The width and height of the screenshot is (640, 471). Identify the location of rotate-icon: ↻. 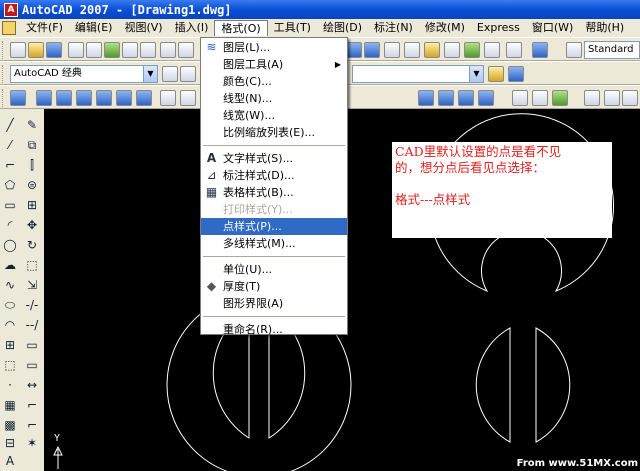
(32, 245).